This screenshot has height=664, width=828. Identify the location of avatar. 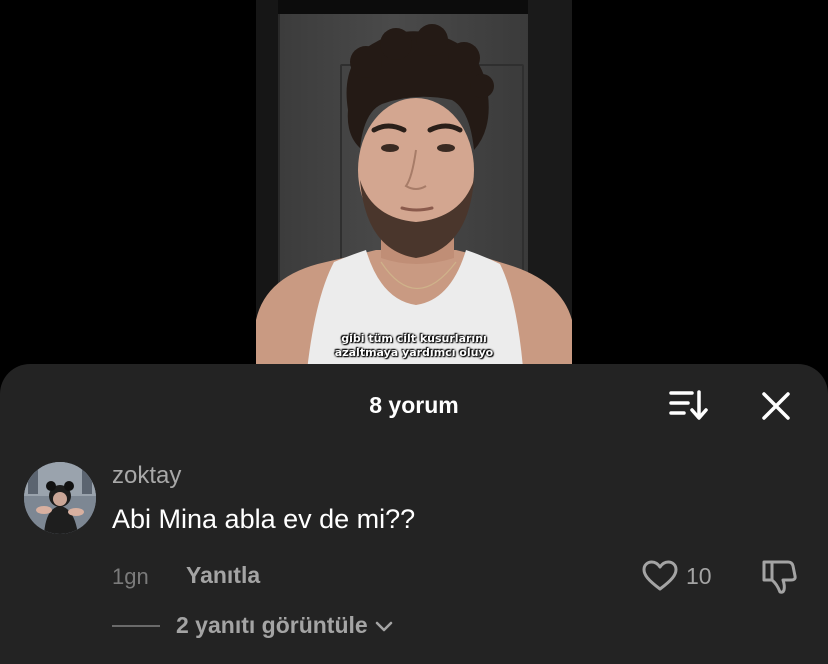
(60, 498).